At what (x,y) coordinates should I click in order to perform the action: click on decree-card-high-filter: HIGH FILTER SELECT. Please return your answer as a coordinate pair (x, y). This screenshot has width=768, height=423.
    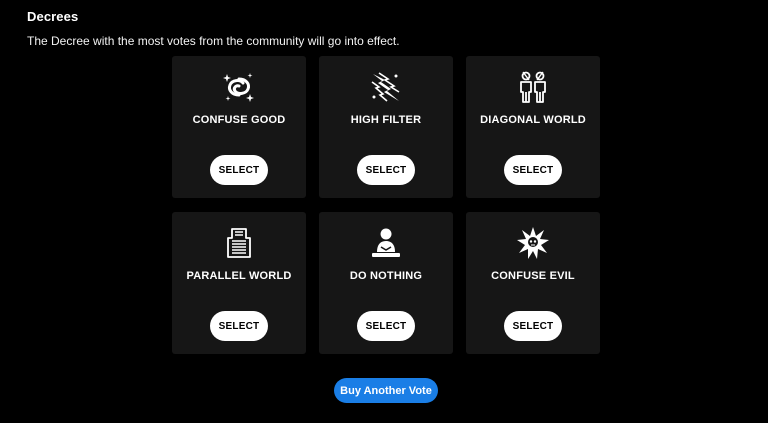
    Looking at the image, I should click on (386, 127).